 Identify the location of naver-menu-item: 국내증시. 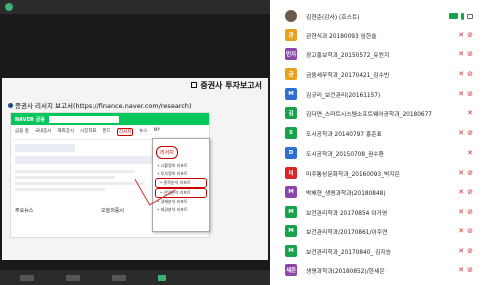
(43, 131).